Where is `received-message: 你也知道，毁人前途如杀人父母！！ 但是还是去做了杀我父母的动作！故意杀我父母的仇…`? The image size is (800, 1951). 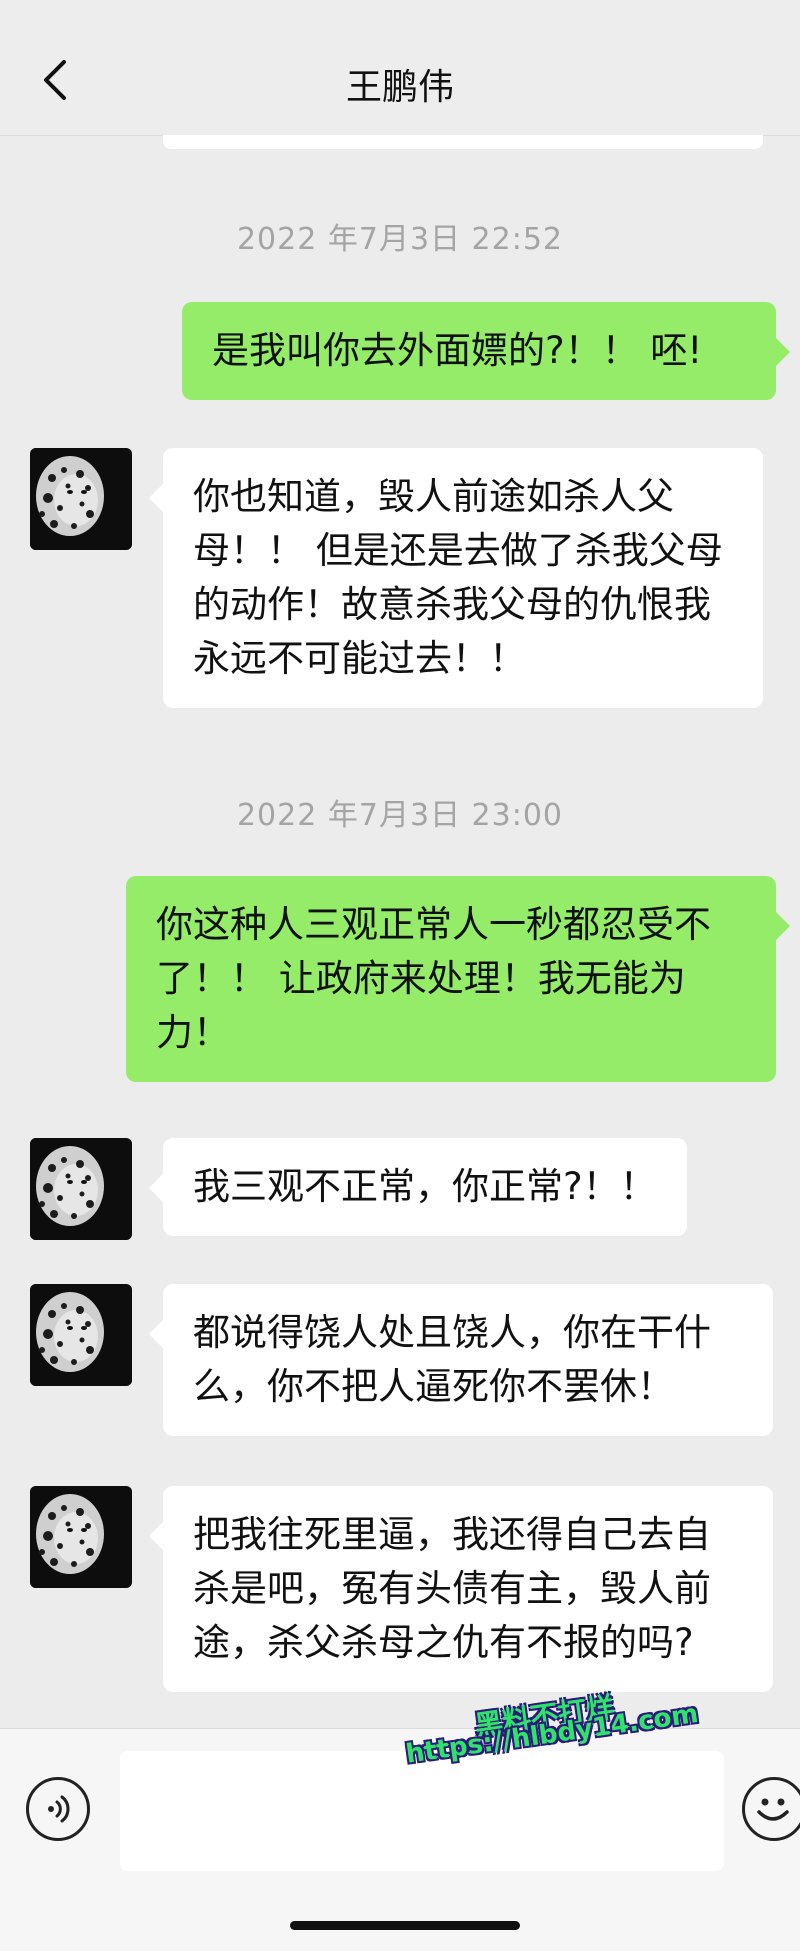 received-message: 你也知道，毁人前途如杀人父母！！ 但是还是去做了杀我父母的动作！故意杀我父母的仇… is located at coordinates (456, 578).